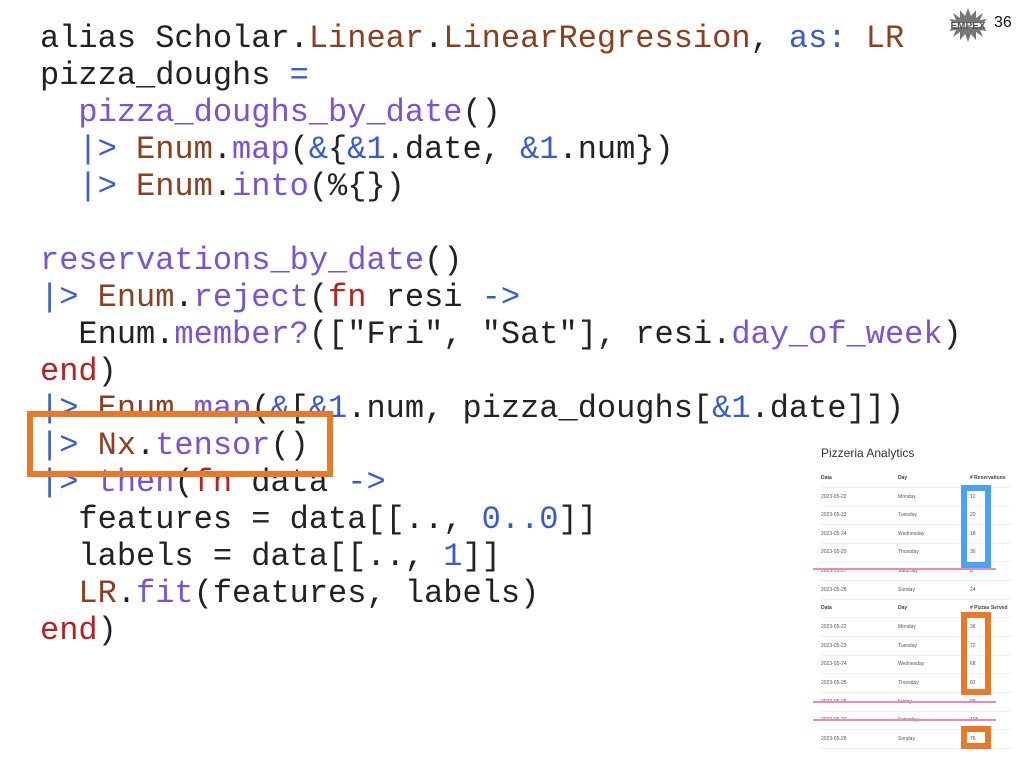 Image resolution: width=1024 pixels, height=768 pixels. I want to click on code-token: Linear, so click(366, 38).